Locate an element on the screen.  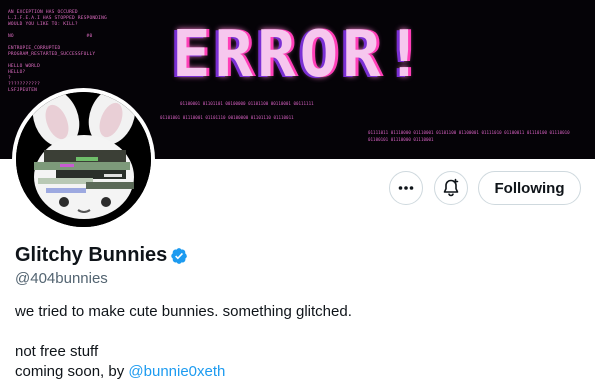
bio-line: not free stuff is located at coordinates (57, 351).